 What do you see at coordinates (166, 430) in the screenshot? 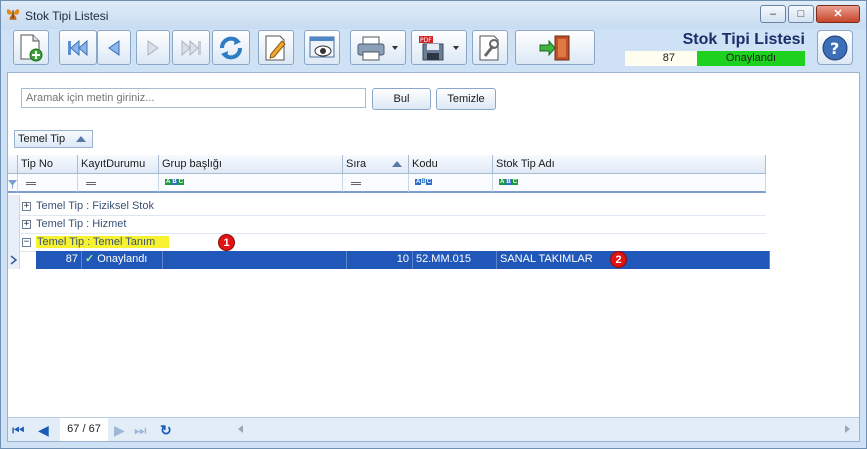
I see `navigator-refresh-icon: ↻` at bounding box center [166, 430].